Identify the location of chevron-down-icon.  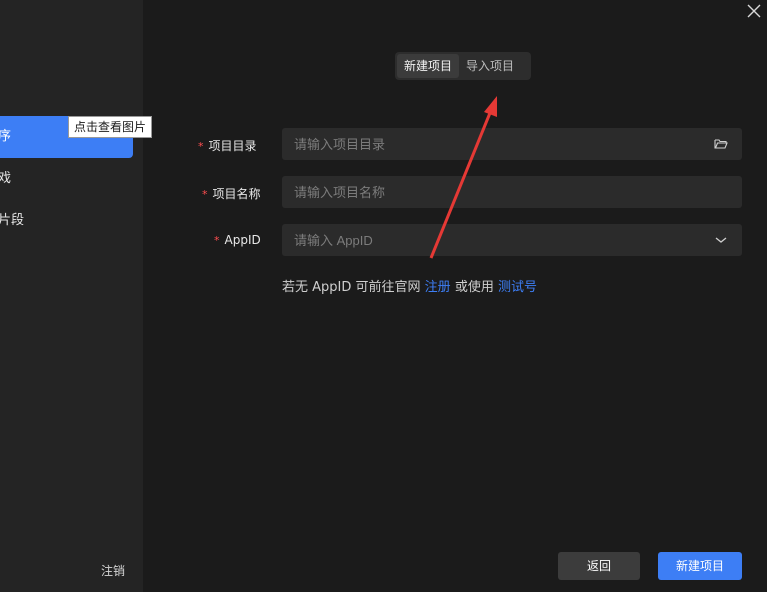
(722, 240).